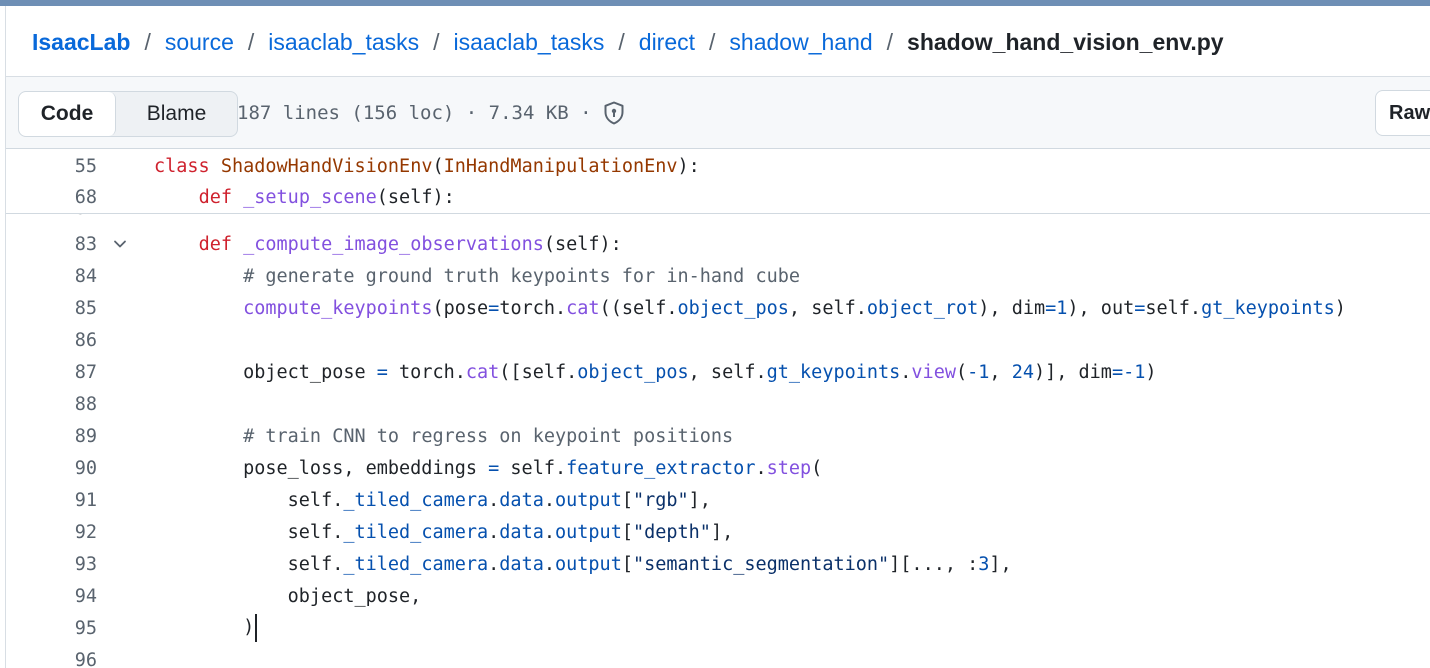 Image resolution: width=1430 pixels, height=668 pixels. I want to click on window-top-stripe, so click(715, 3).